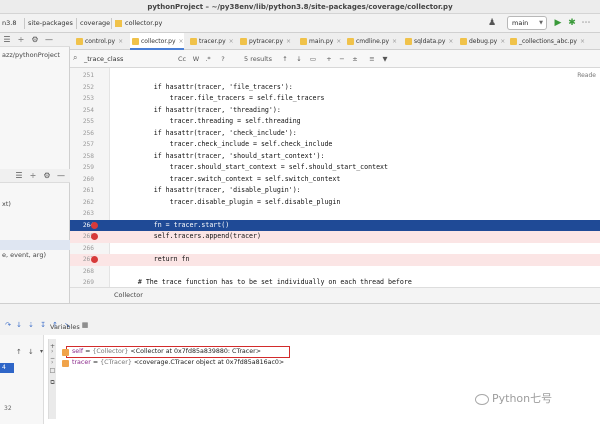 Image resolution: width=600 pixels, height=424 pixels. What do you see at coordinates (84, 122) in the screenshot?
I see `line-number: 255` at bounding box center [84, 122].